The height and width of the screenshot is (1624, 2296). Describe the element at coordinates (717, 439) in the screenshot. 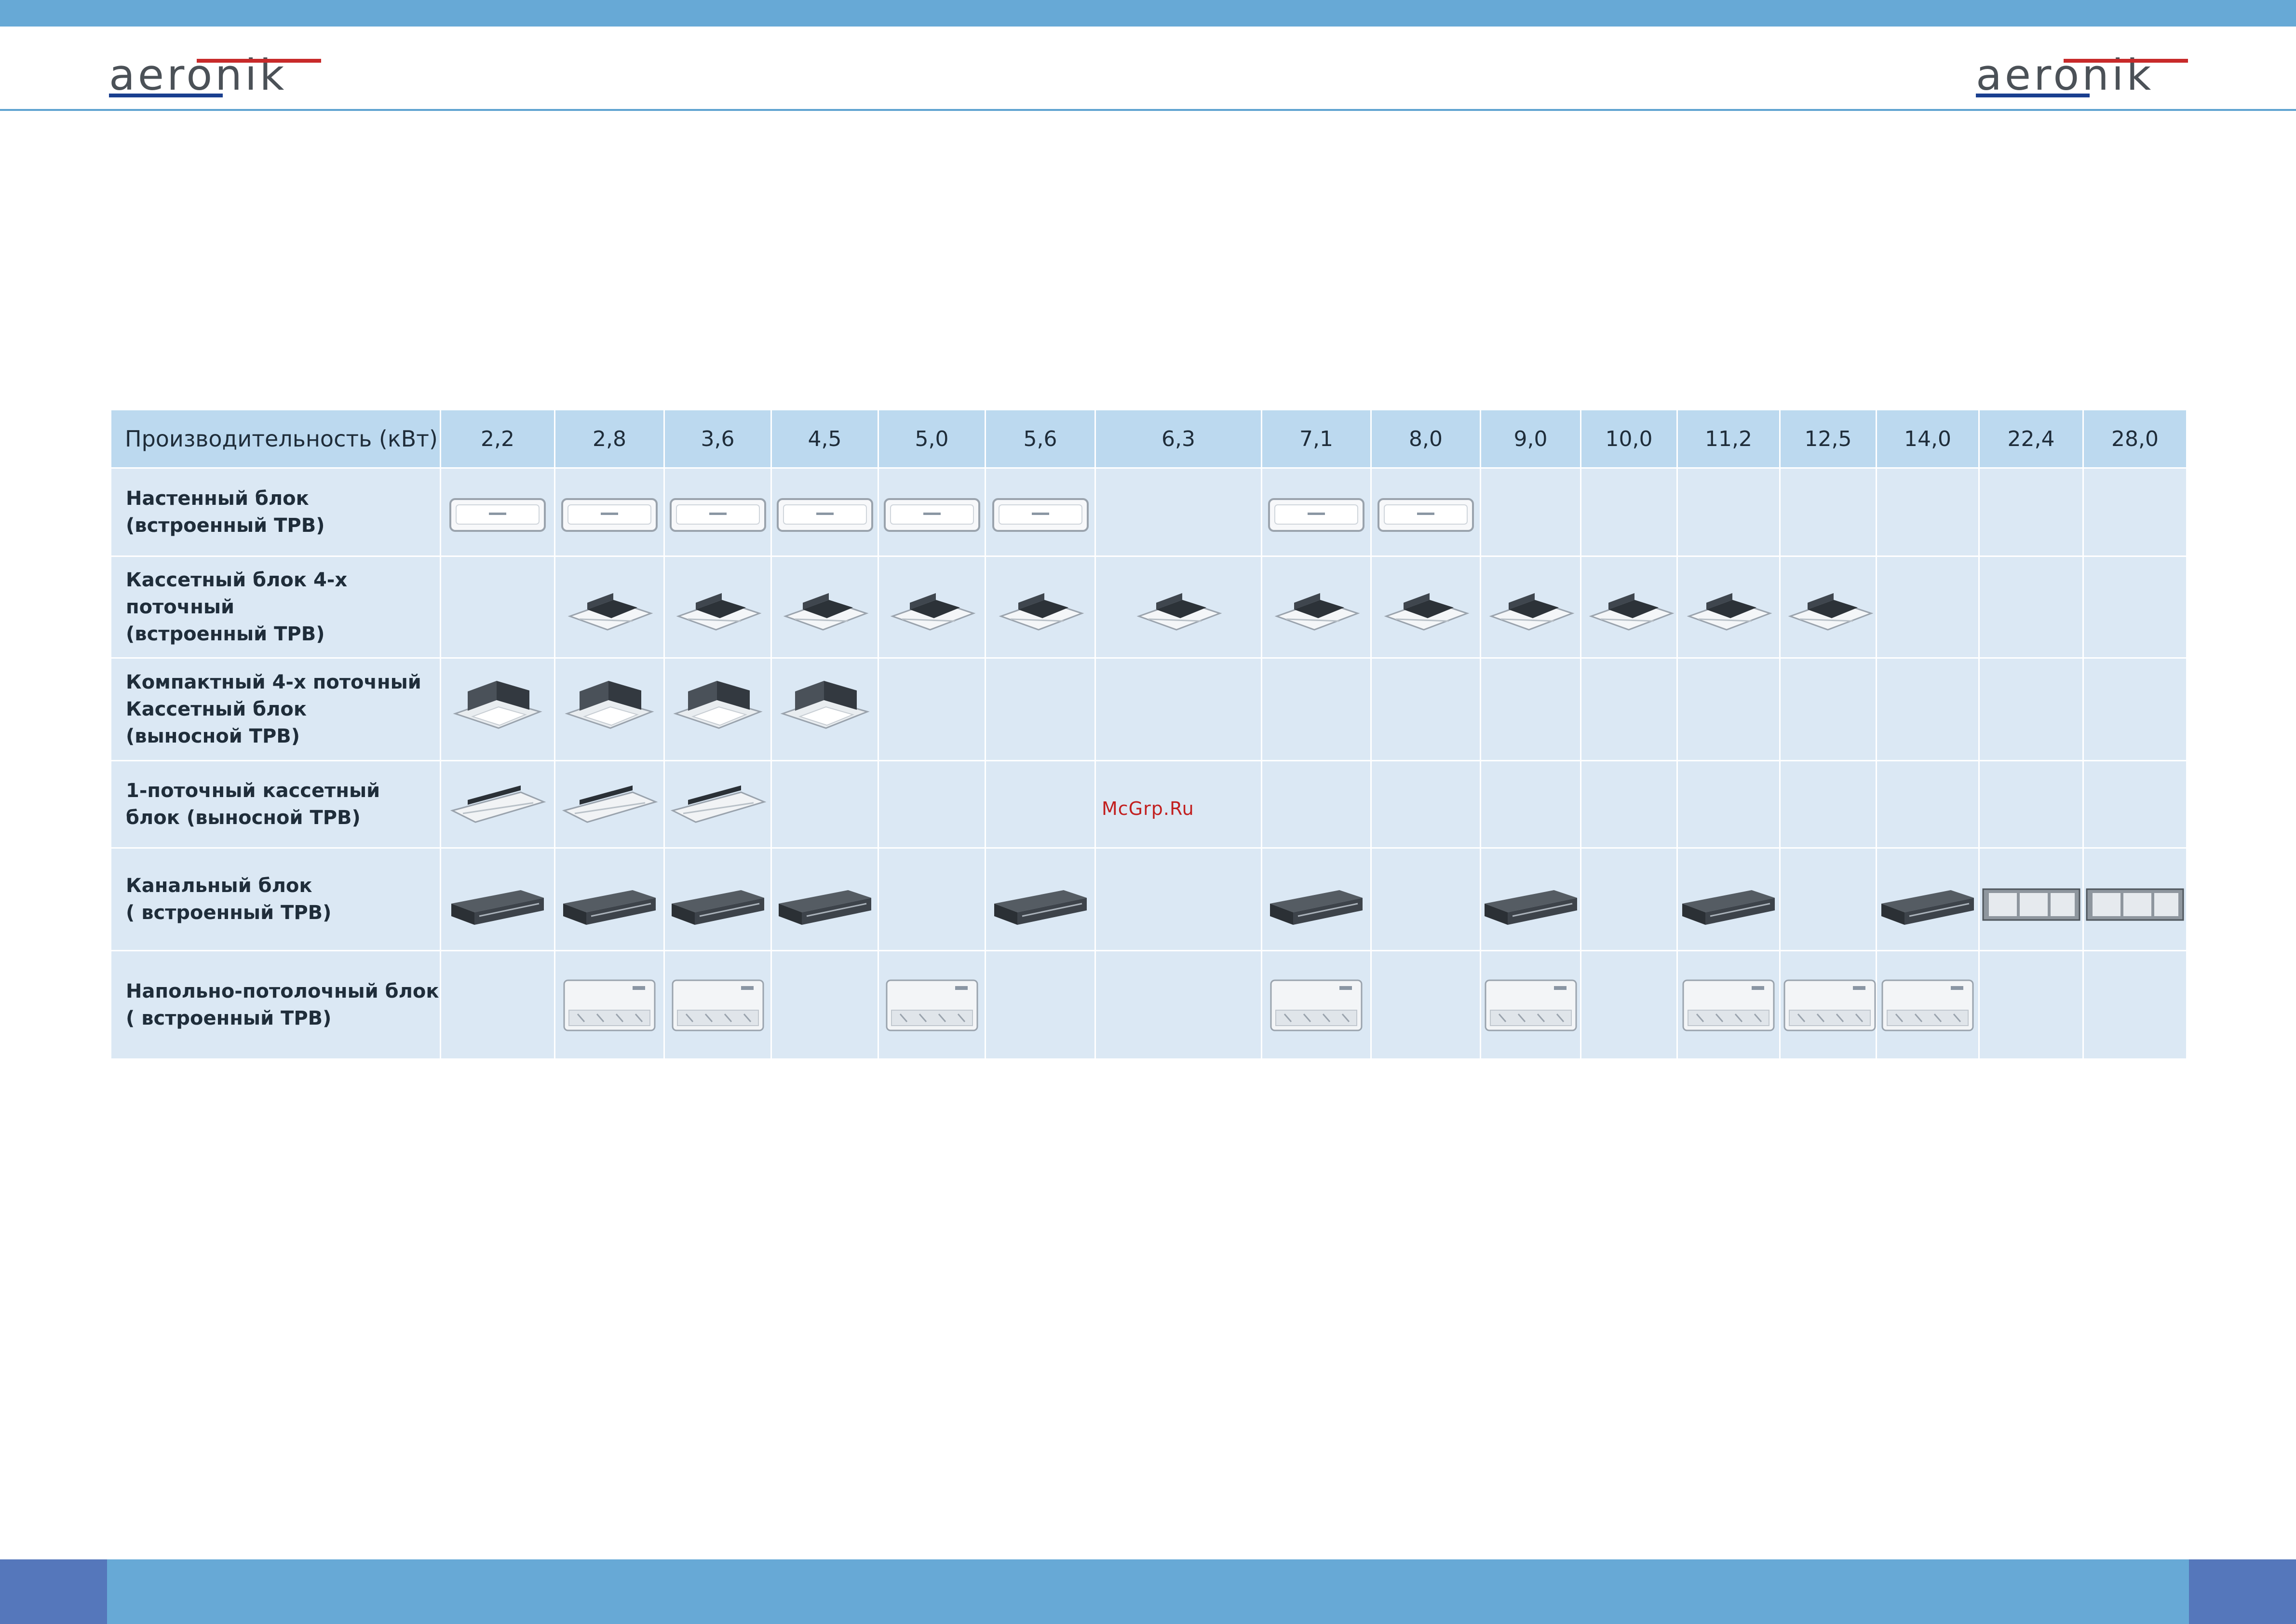

I see `capacity-header-2: 3,6` at that location.